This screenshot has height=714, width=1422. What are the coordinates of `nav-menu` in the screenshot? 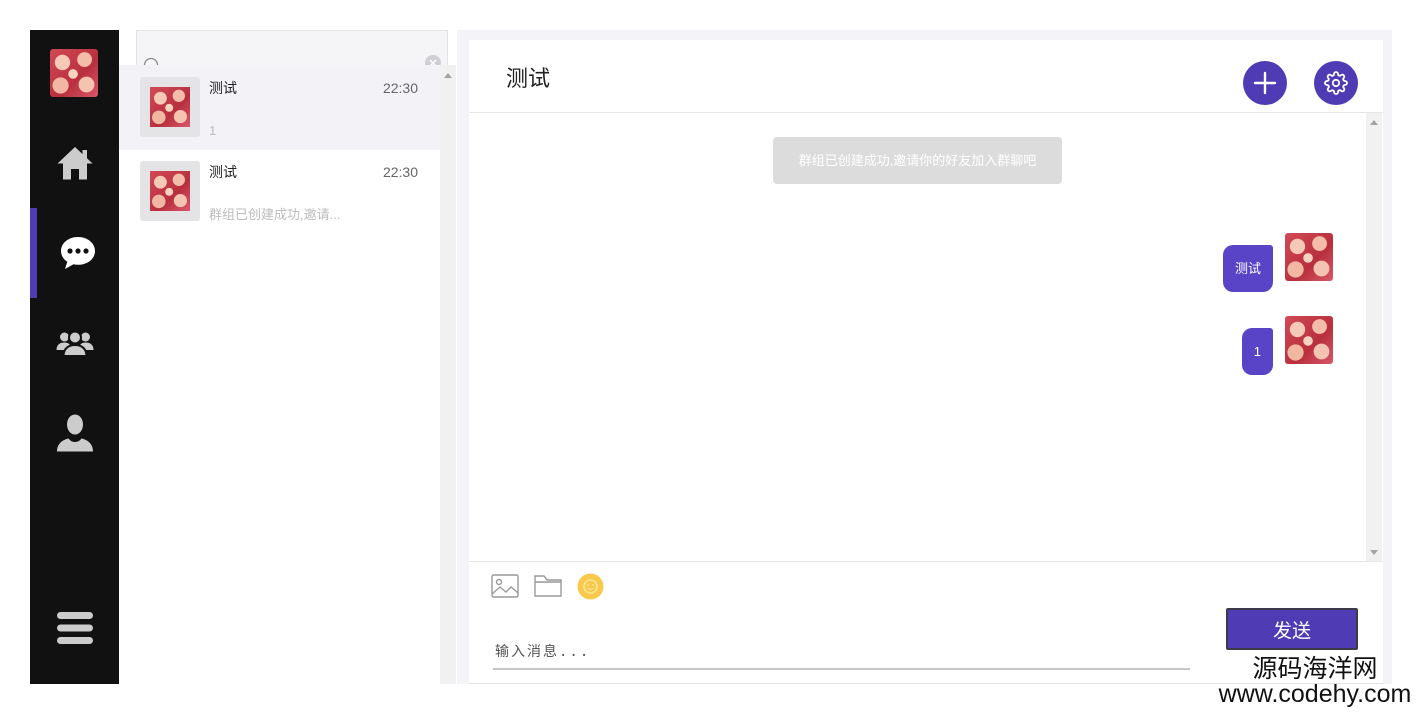 It's located at (74, 628).